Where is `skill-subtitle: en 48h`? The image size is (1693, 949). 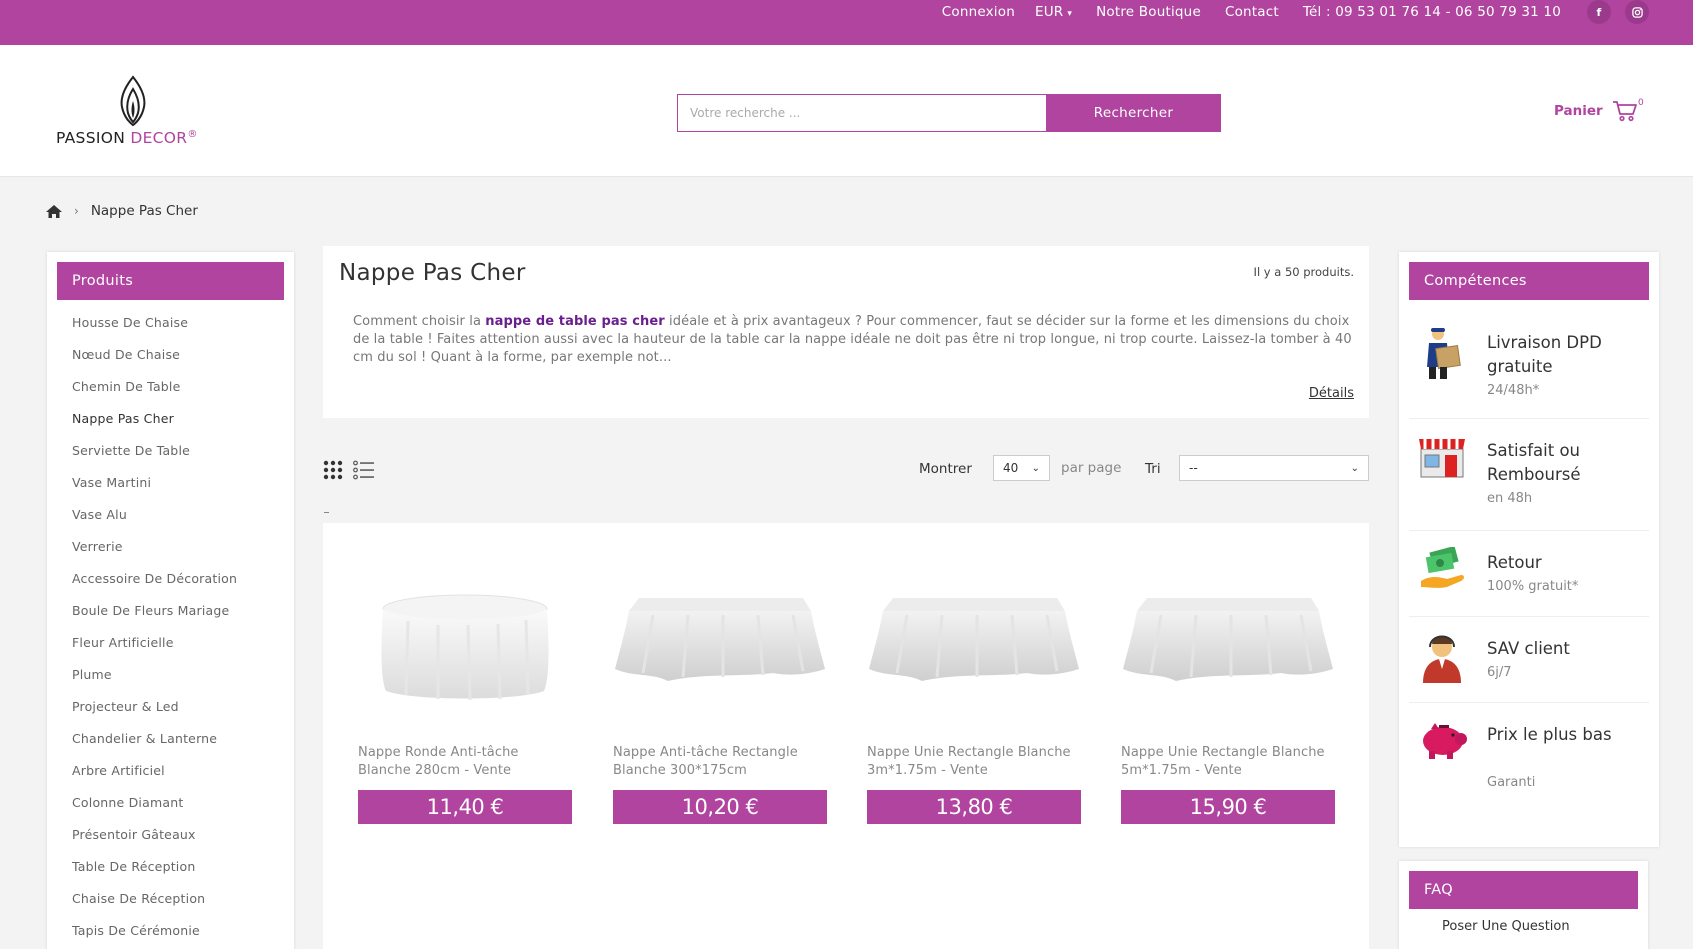
skill-subtitle: en 48h is located at coordinates (1510, 498).